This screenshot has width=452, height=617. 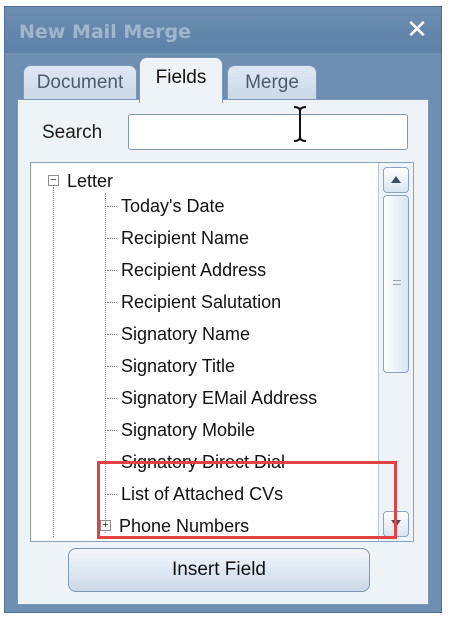 I want to click on tree-item: Recipient Address, so click(x=186, y=270).